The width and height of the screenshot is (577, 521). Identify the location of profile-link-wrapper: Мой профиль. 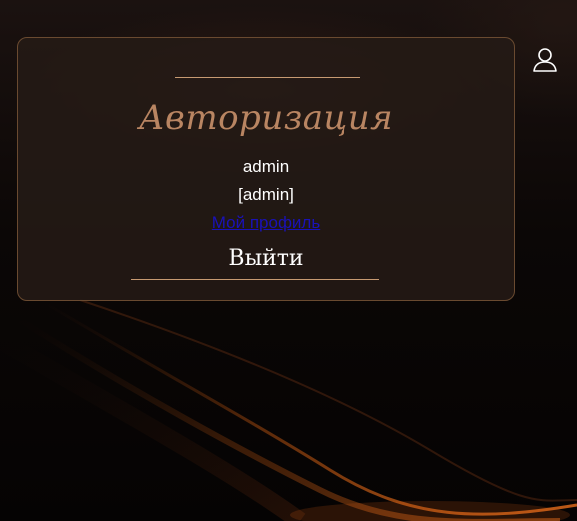
(266, 223).